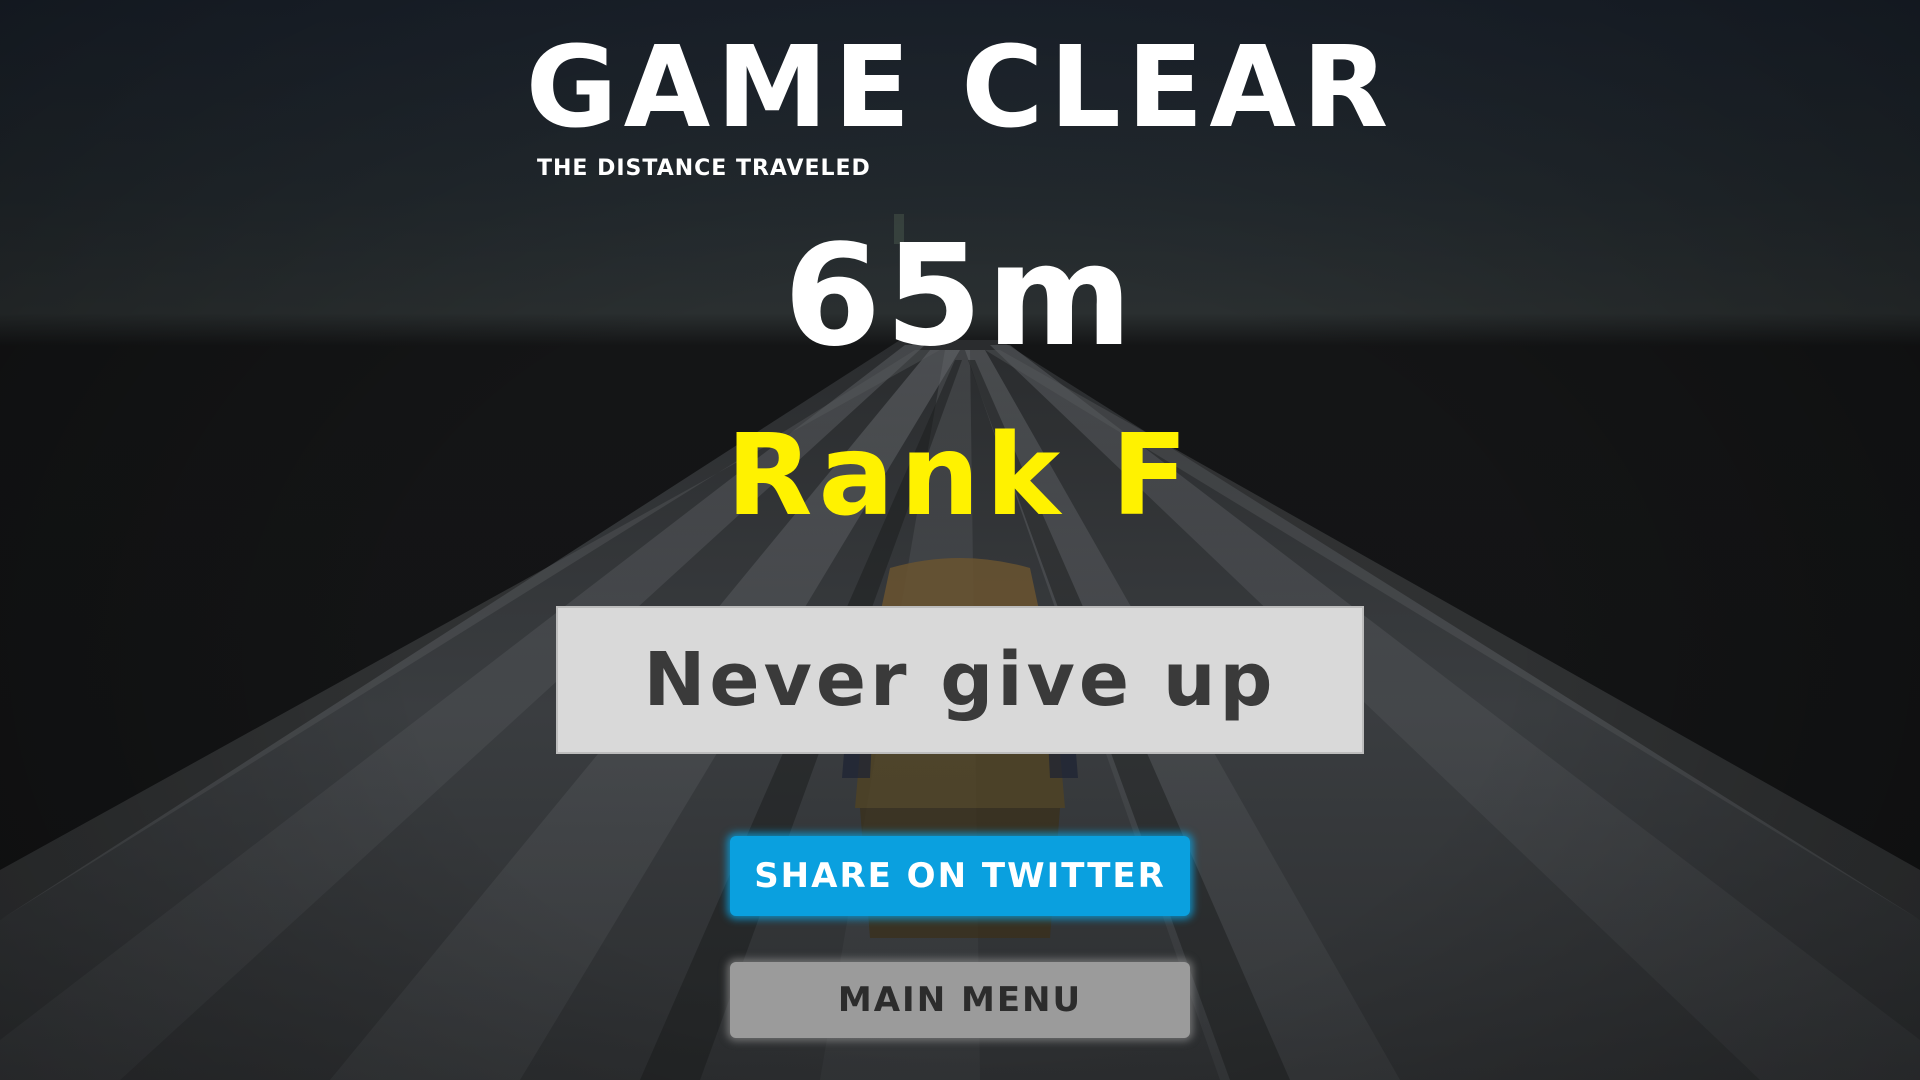 This screenshot has height=1080, width=1920. What do you see at coordinates (704, 168) in the screenshot?
I see `distance-label: THE DISTANCE TRAVELED` at bounding box center [704, 168].